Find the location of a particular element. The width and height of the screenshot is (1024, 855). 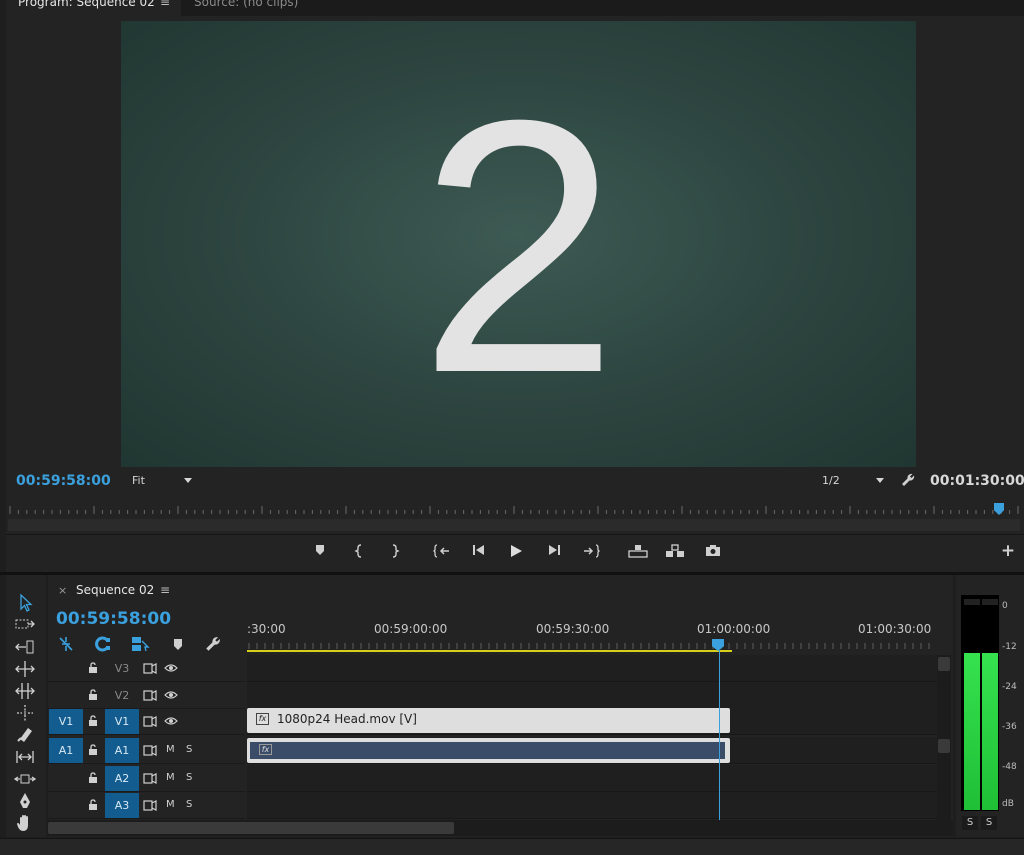

selection-tool is located at coordinates (25, 603).